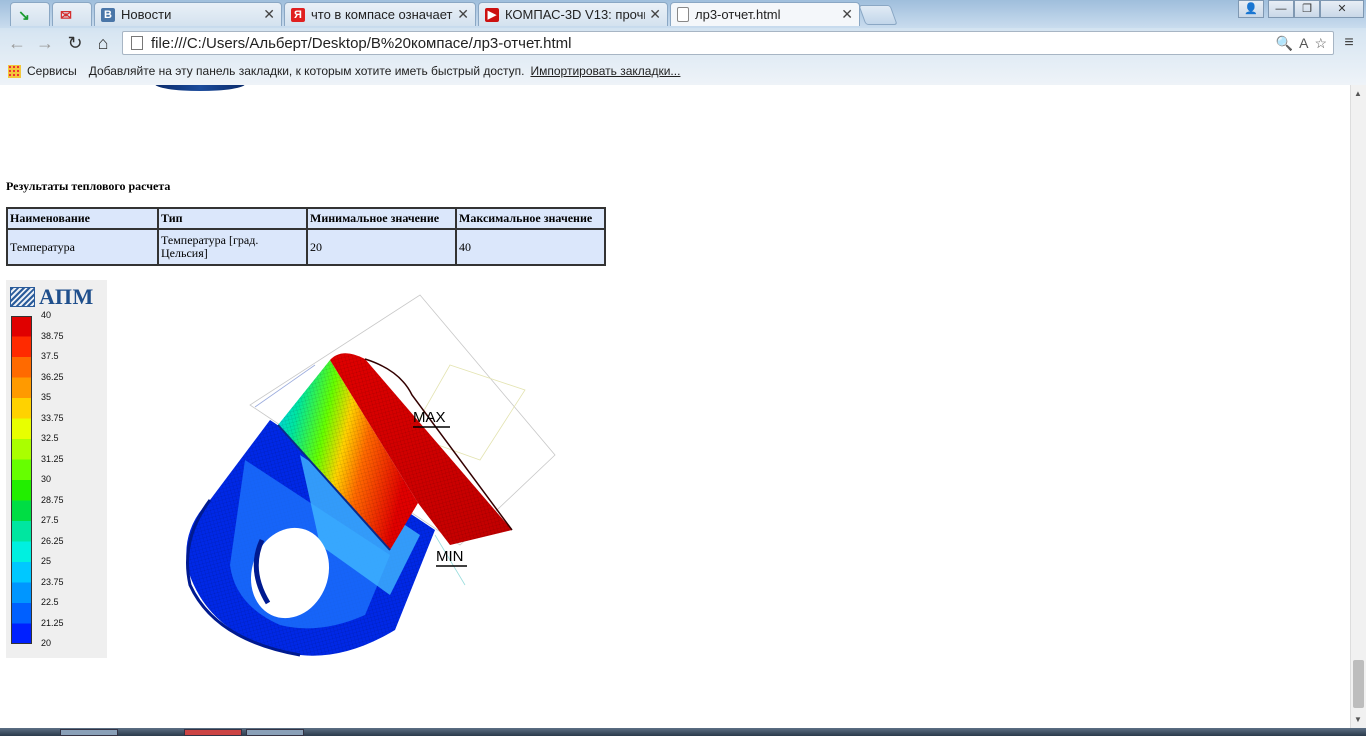 The width and height of the screenshot is (1366, 736). What do you see at coordinates (1349, 43) in the screenshot?
I see `menu-icon: ≡` at bounding box center [1349, 43].